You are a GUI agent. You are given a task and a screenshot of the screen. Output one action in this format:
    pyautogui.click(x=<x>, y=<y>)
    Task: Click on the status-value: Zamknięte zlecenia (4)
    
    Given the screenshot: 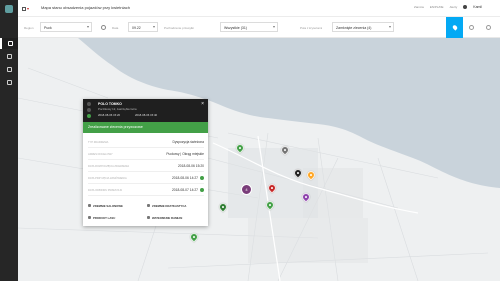 What is the action you would take?
    pyautogui.click(x=354, y=28)
    